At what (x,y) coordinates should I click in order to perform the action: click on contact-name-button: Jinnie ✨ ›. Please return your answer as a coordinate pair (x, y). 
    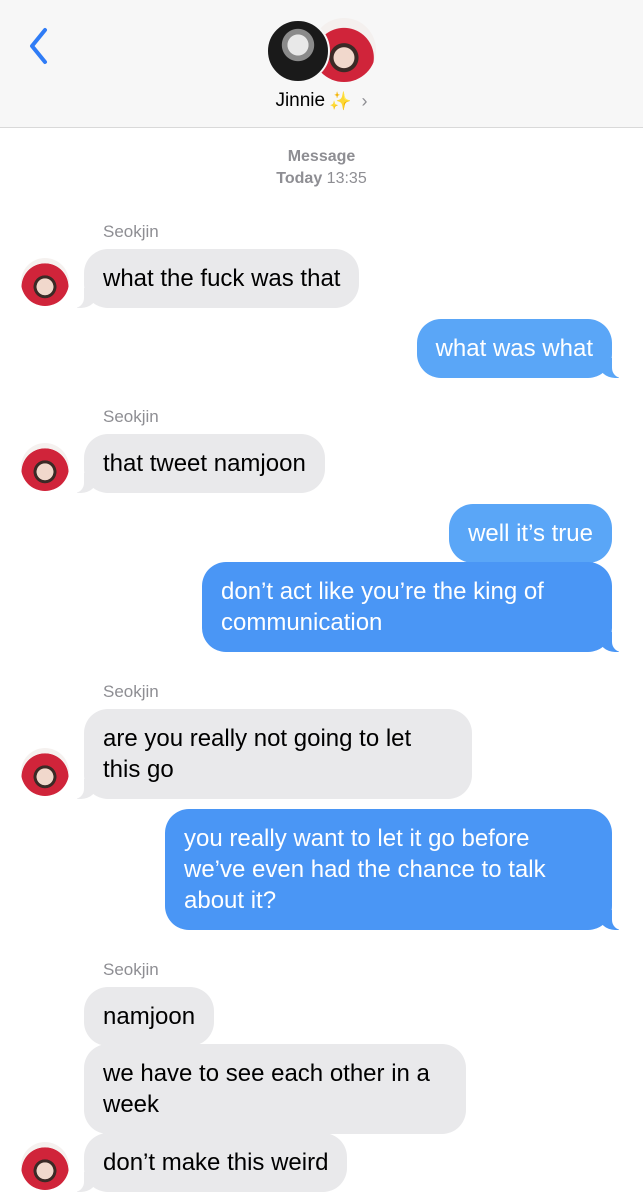
    Looking at the image, I should click on (321, 101).